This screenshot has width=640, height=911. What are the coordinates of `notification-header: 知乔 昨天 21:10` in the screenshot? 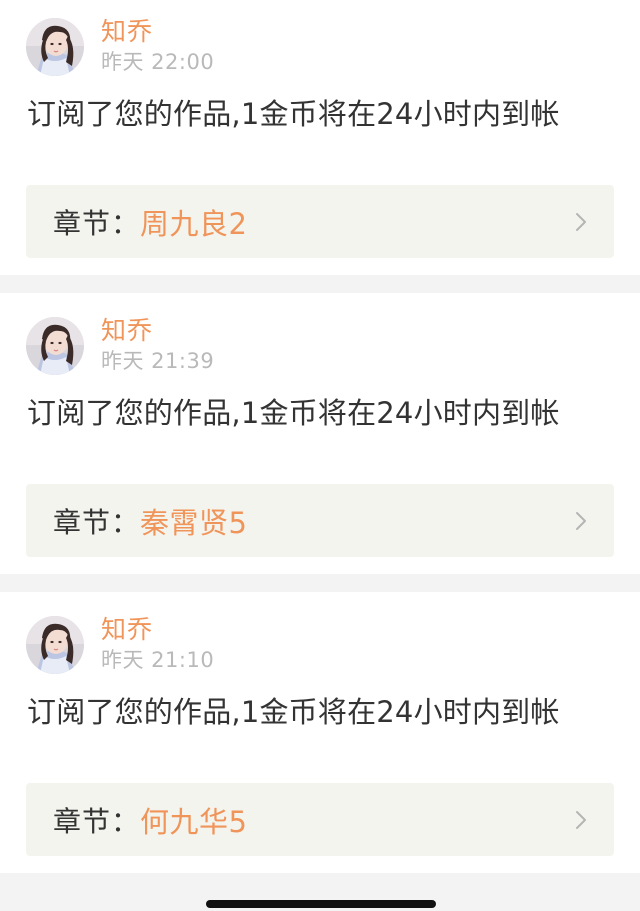 It's located at (120, 645).